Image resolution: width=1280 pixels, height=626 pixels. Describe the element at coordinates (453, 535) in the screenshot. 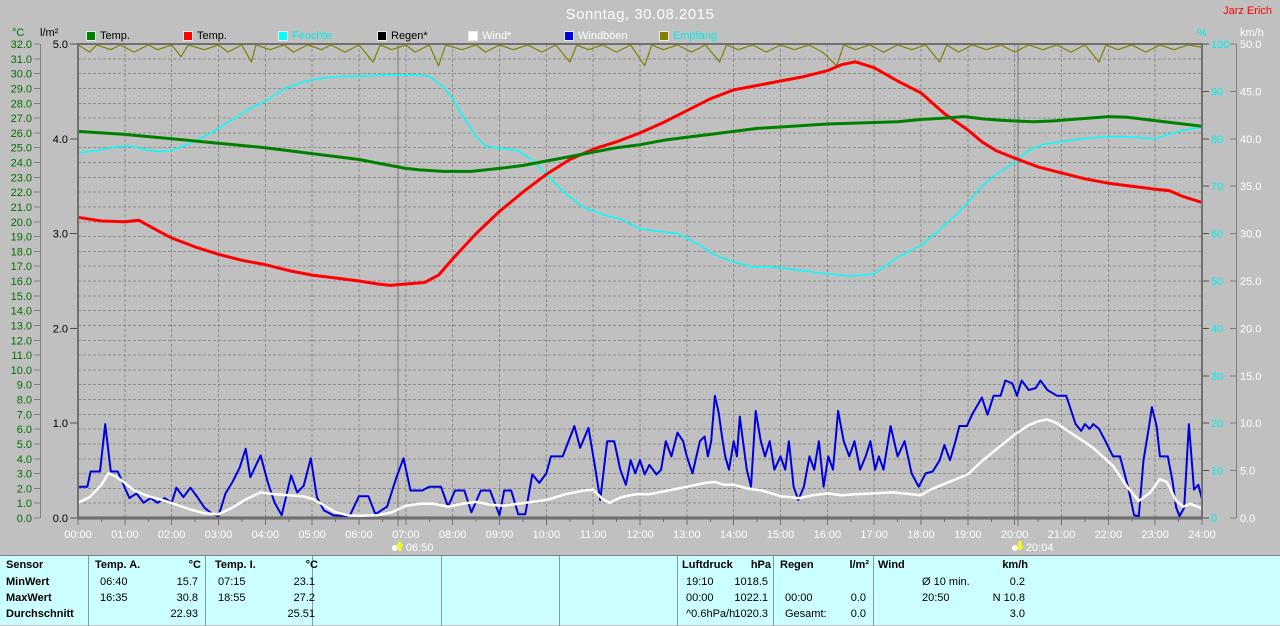

I see `hour-tick-label: 08:00` at that location.